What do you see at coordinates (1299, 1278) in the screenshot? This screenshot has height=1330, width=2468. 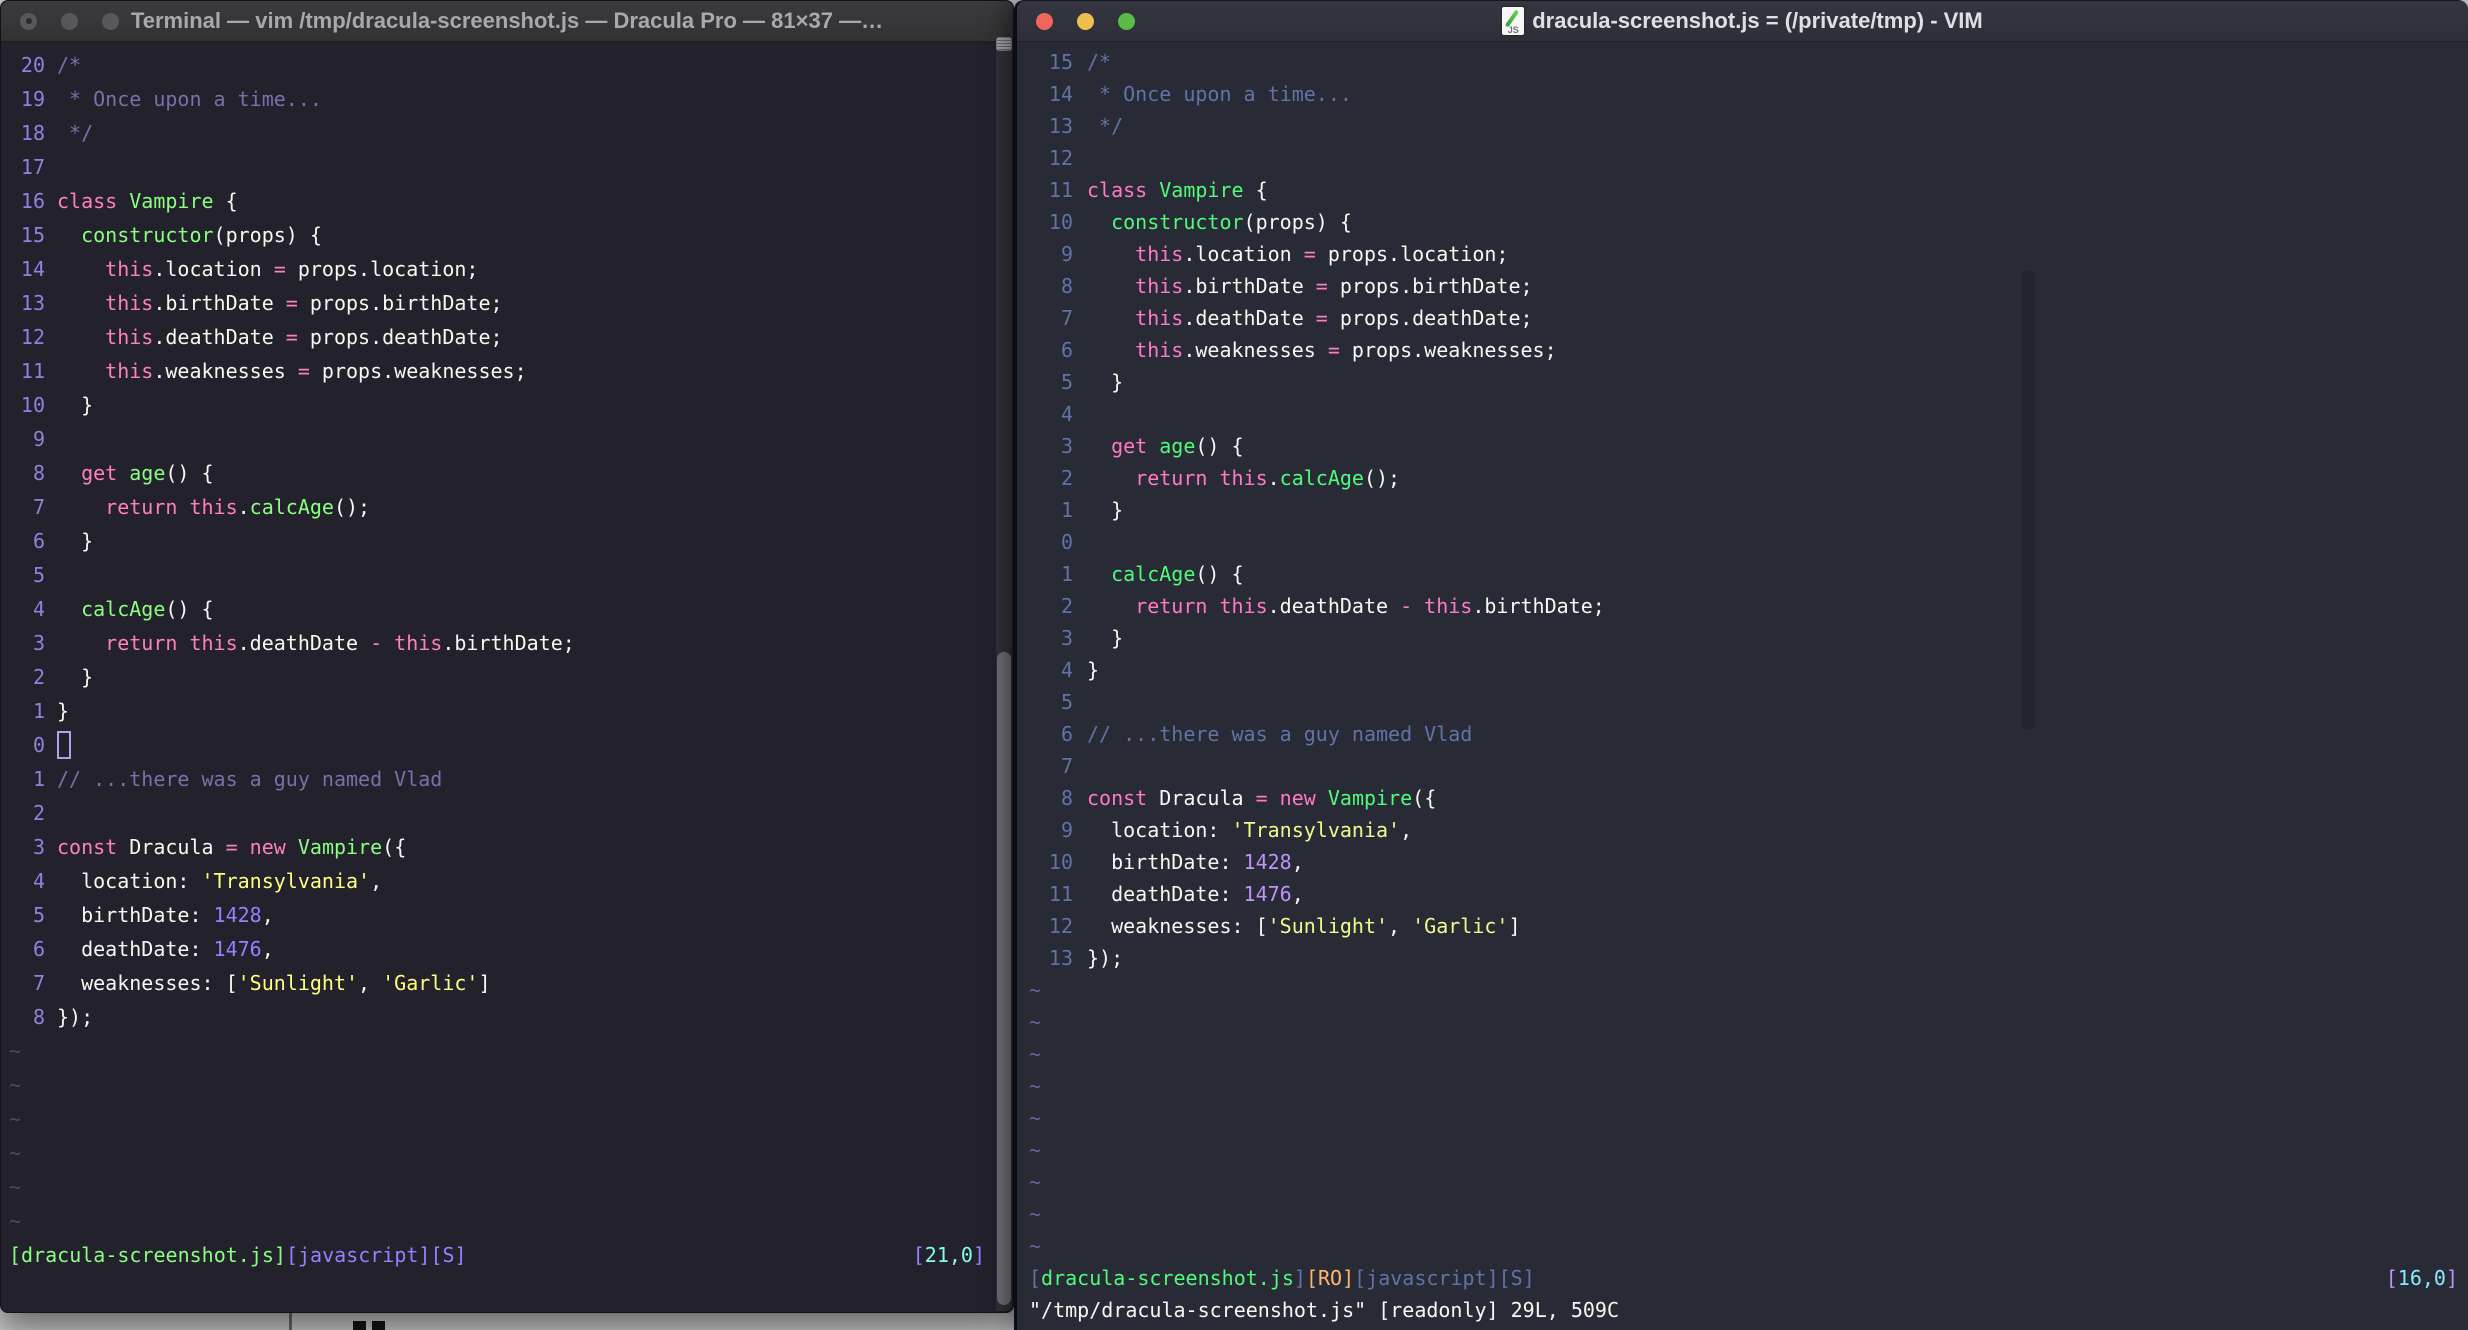 I see `code-segment: ]` at bounding box center [1299, 1278].